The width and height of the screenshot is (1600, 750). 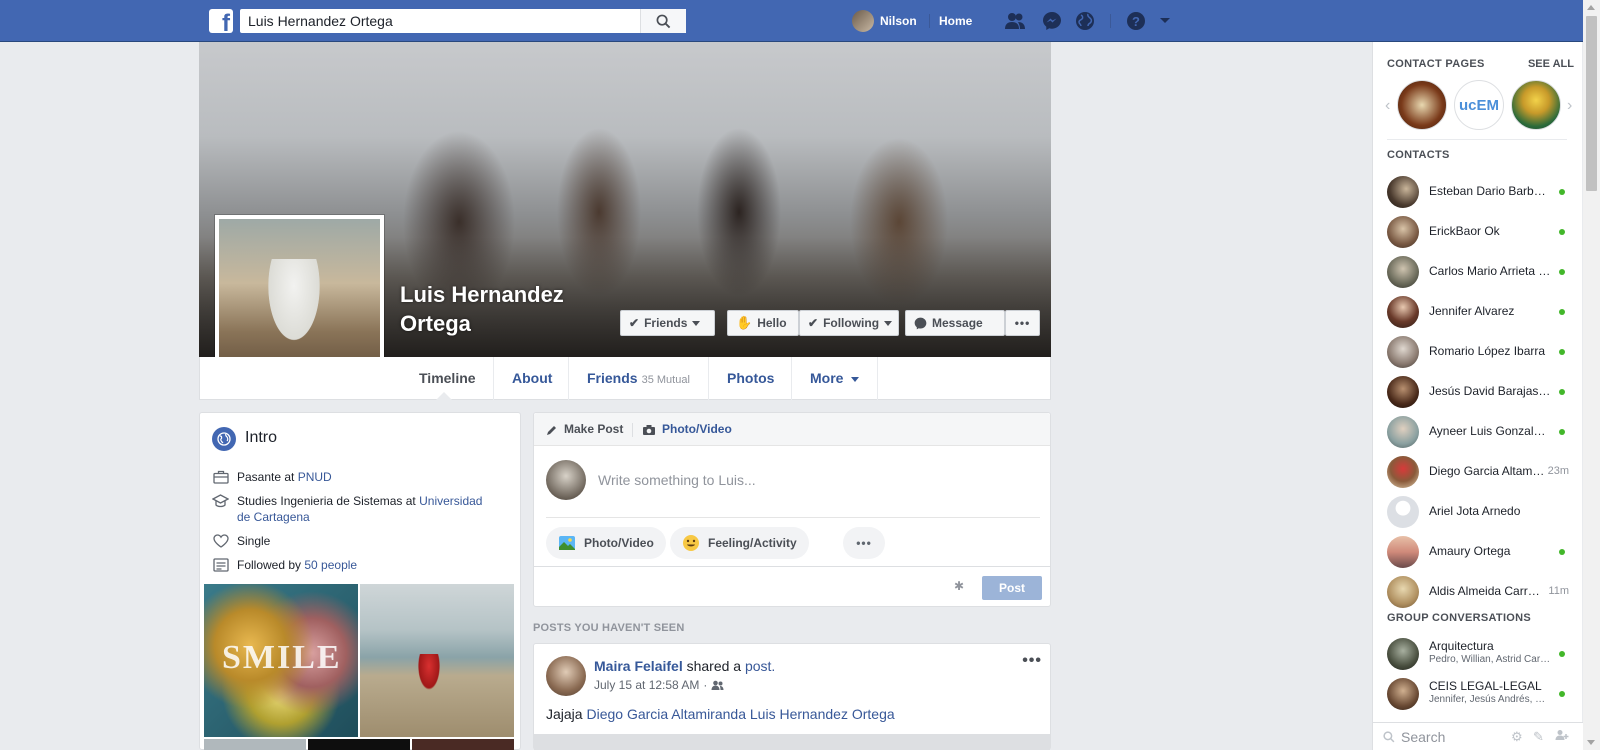 I want to click on home-link: Home, so click(x=955, y=21).